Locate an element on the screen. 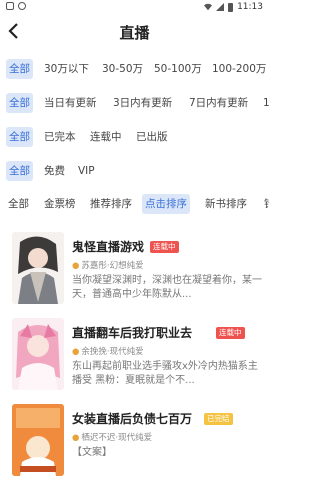 This screenshot has height=478, width=320. filter-chip: 免费 is located at coordinates (54, 171).